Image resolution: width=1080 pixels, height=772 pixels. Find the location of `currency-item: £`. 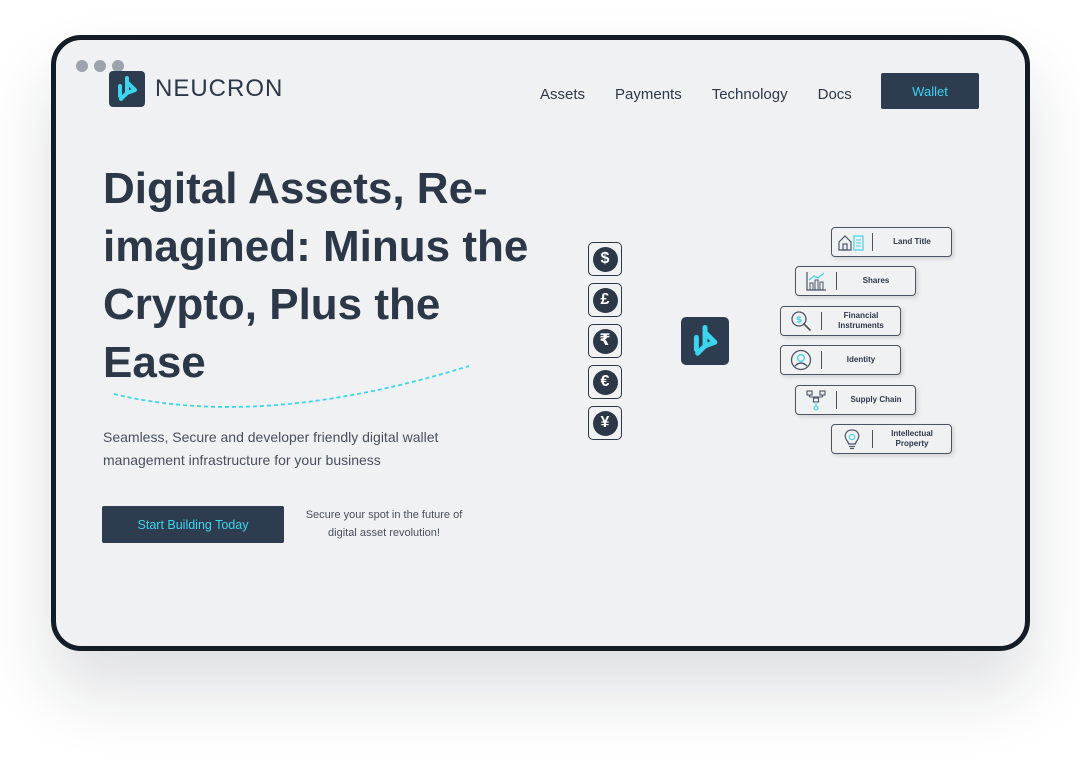

currency-item: £ is located at coordinates (605, 300).